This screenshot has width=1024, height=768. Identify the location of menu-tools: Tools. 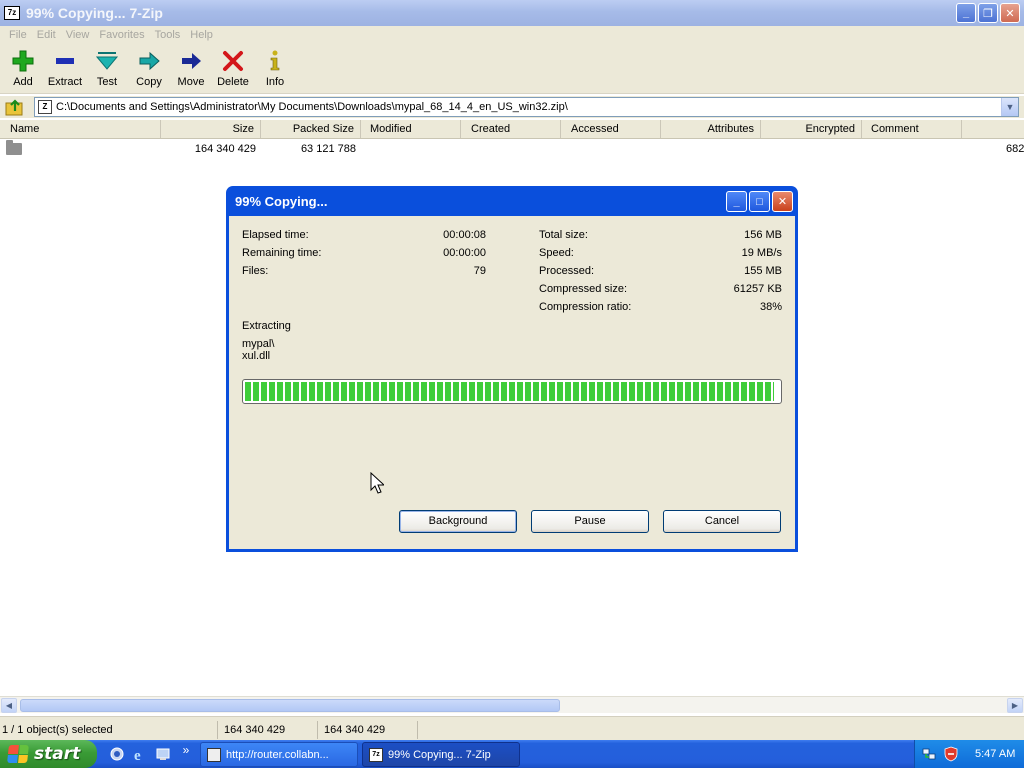
(168, 35).